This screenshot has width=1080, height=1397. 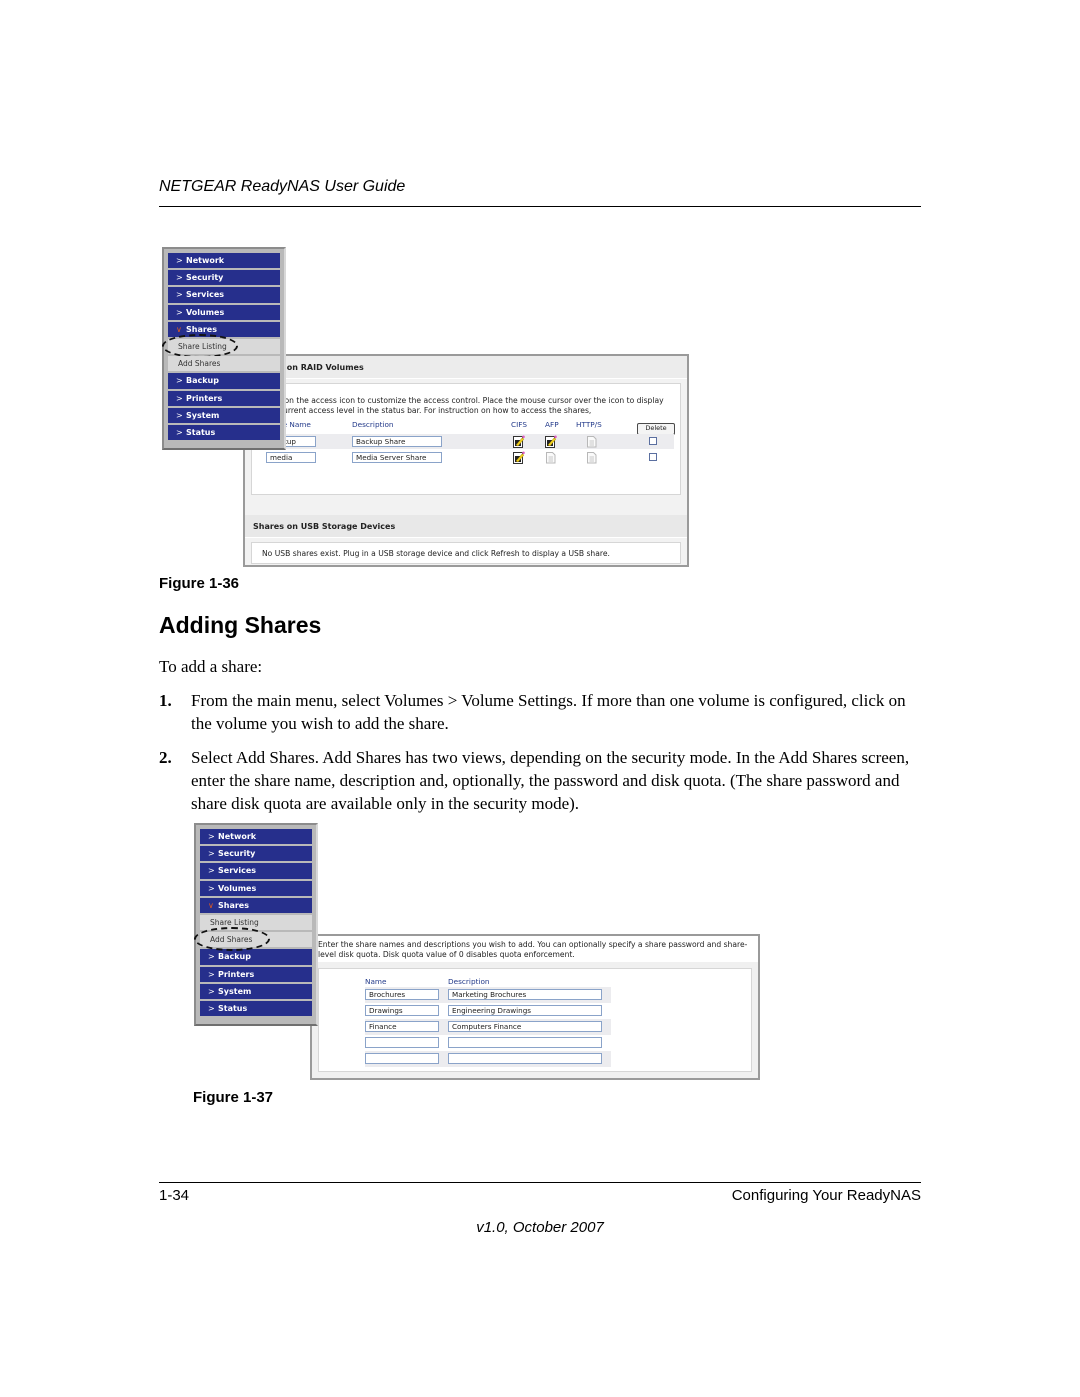 I want to click on footer-rule, so click(x=540, y=1182).